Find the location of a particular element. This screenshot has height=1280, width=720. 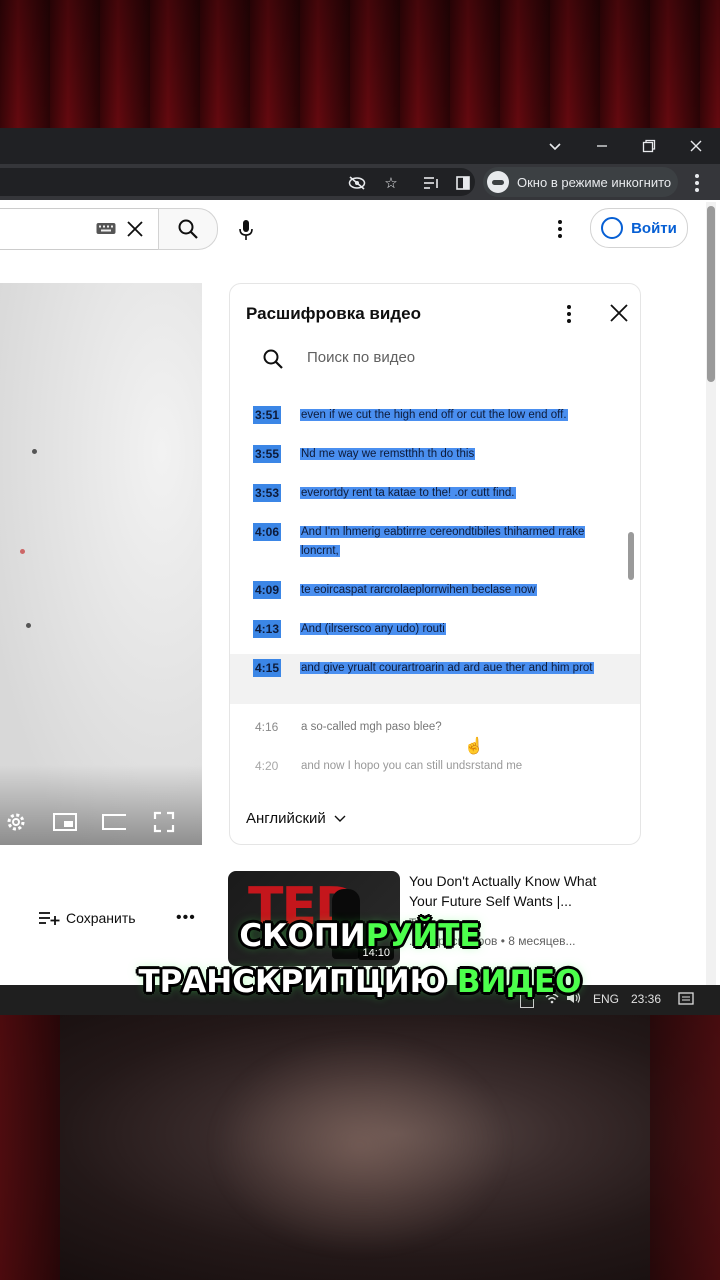

close-window-icon is located at coordinates (696, 146).